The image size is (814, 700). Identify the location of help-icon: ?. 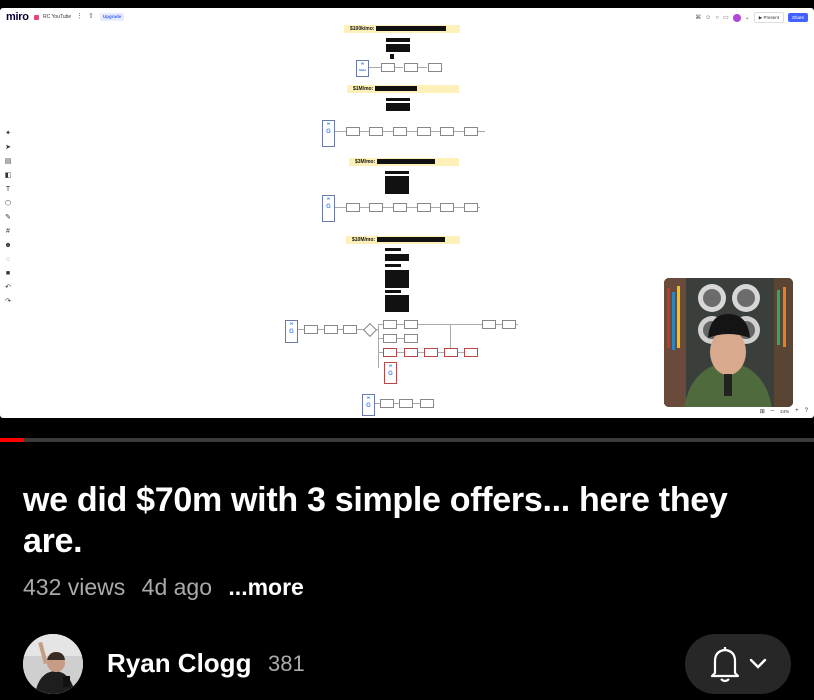
(806, 411).